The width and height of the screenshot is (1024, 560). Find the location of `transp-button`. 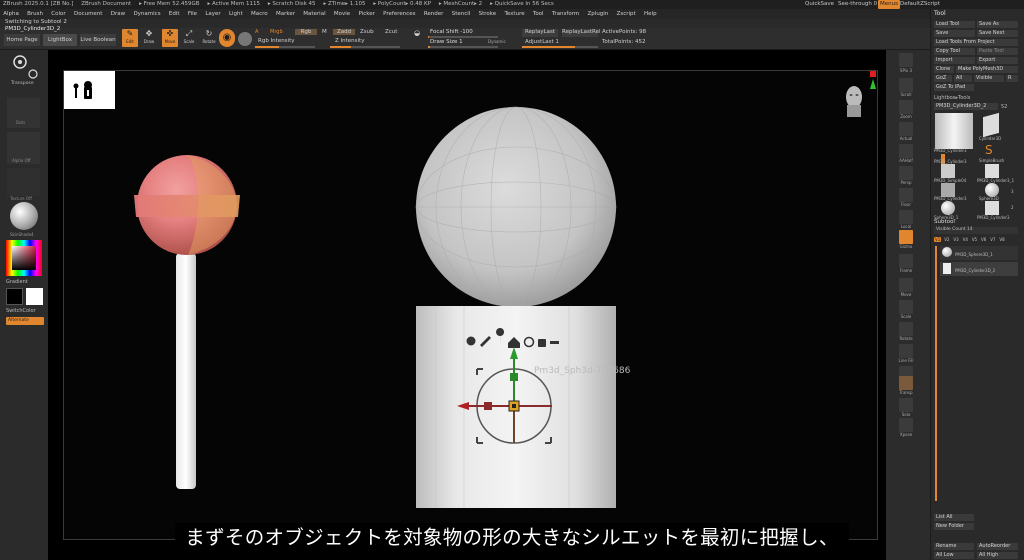

transp-button is located at coordinates (906, 383).